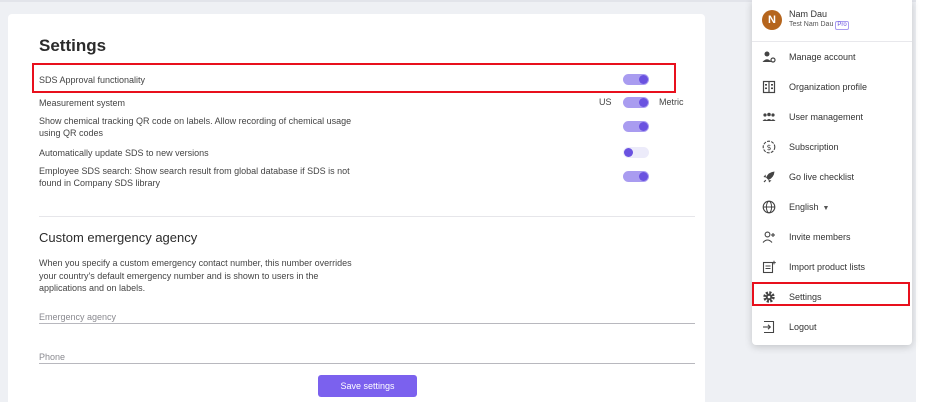  I want to click on sds-approval-toggle, so click(636, 79).